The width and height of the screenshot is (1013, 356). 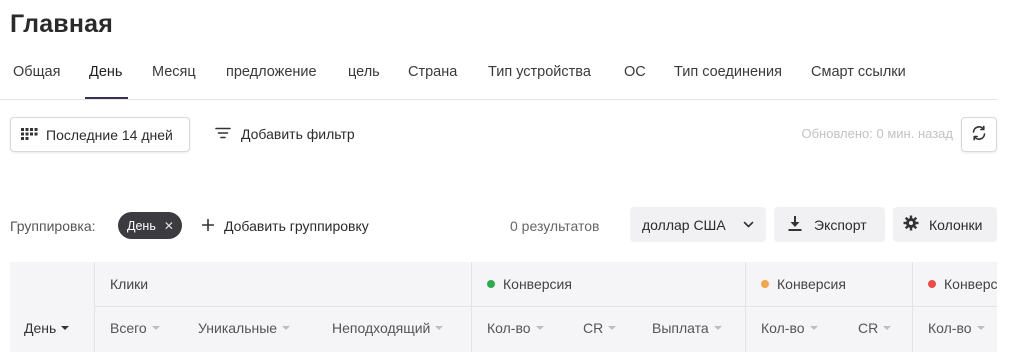 I want to click on group-clicks: Клики, so click(x=129, y=284).